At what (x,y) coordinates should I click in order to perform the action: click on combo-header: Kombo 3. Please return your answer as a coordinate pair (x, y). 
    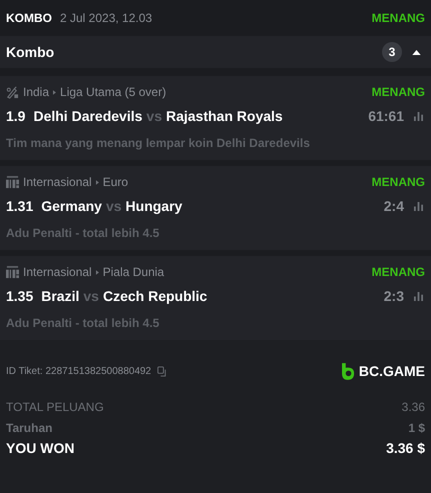
    Looking at the image, I should click on (215, 52).